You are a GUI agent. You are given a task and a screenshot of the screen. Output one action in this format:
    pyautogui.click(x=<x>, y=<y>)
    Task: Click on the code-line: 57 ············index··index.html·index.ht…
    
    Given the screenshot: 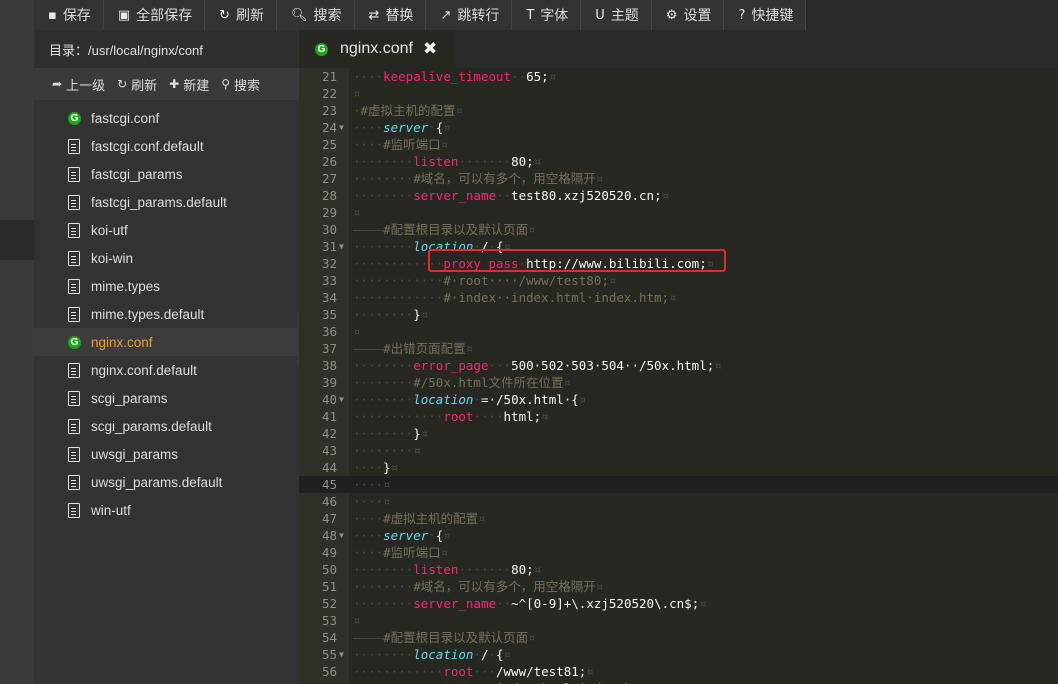 What is the action you would take?
    pyautogui.click(x=678, y=682)
    